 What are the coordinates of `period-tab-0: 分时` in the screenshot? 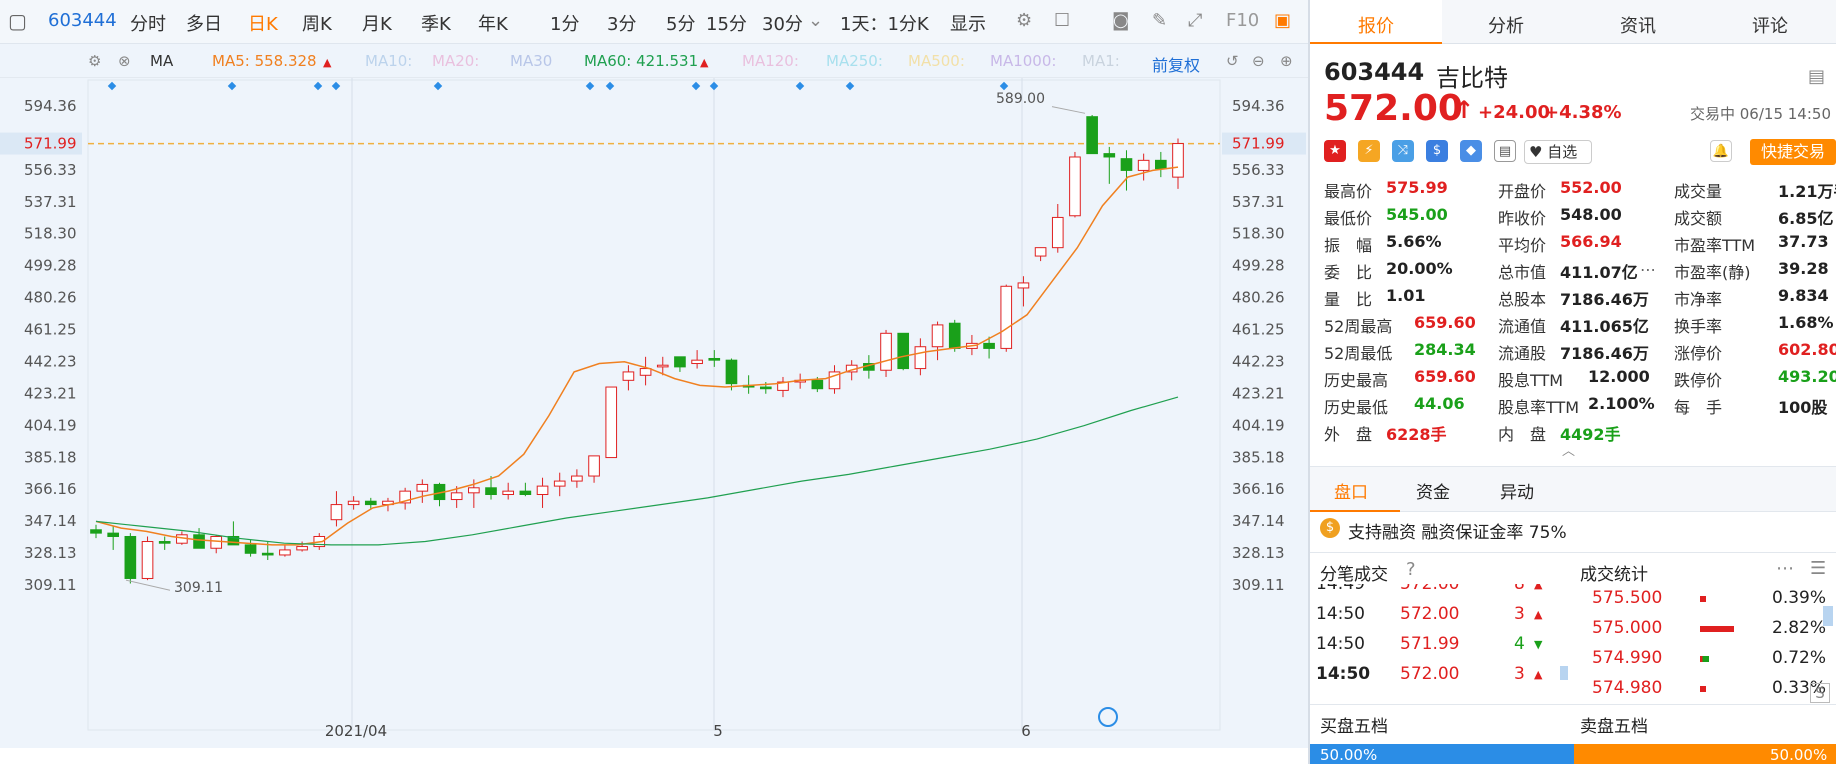 It's located at (148, 23).